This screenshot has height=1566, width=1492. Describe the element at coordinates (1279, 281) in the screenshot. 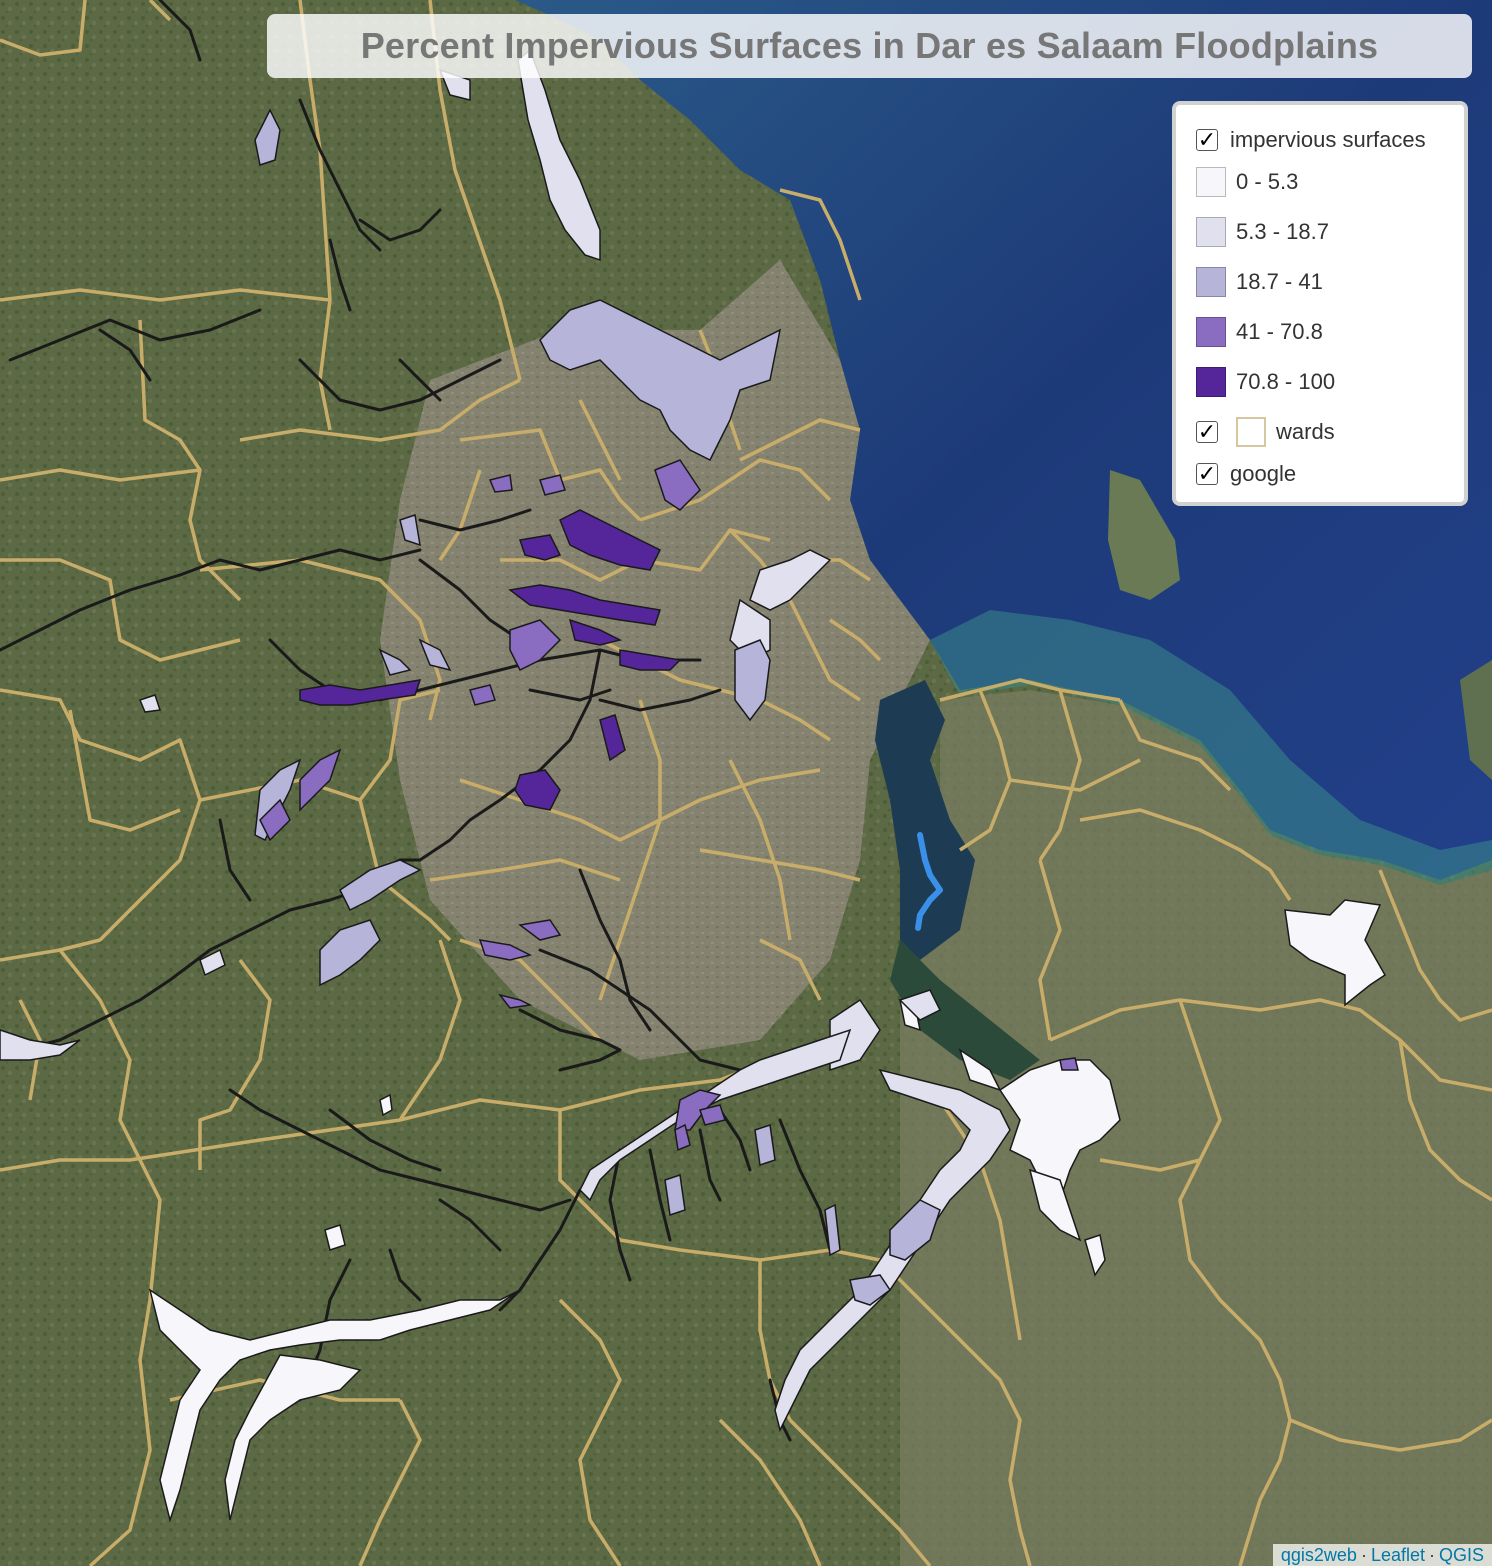

I see `legend-label-class-2: 18.7 - 41` at that location.